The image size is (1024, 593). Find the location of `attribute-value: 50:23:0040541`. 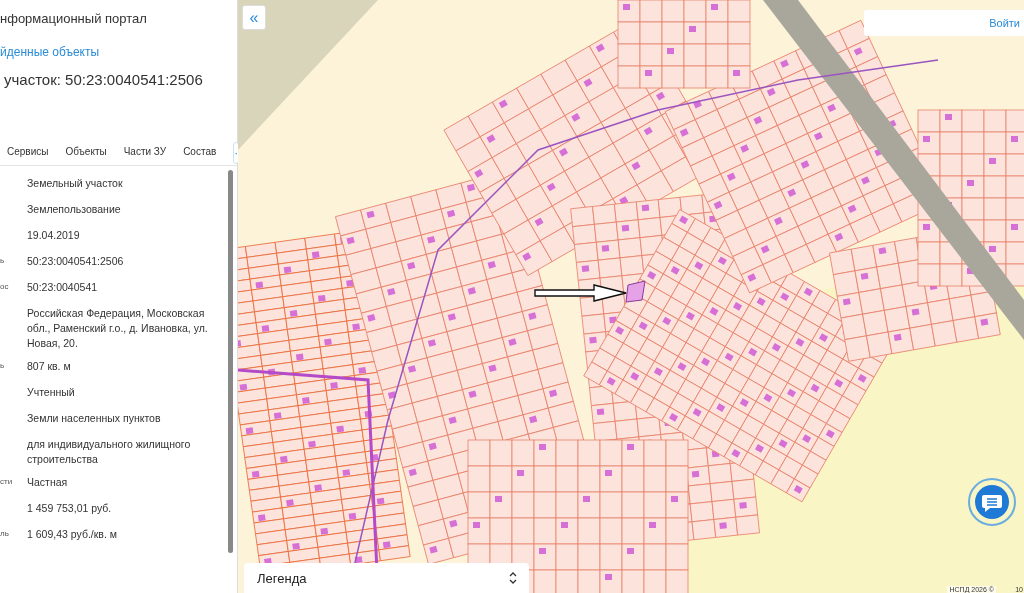

attribute-value: 50:23:0040541 is located at coordinates (63, 287).